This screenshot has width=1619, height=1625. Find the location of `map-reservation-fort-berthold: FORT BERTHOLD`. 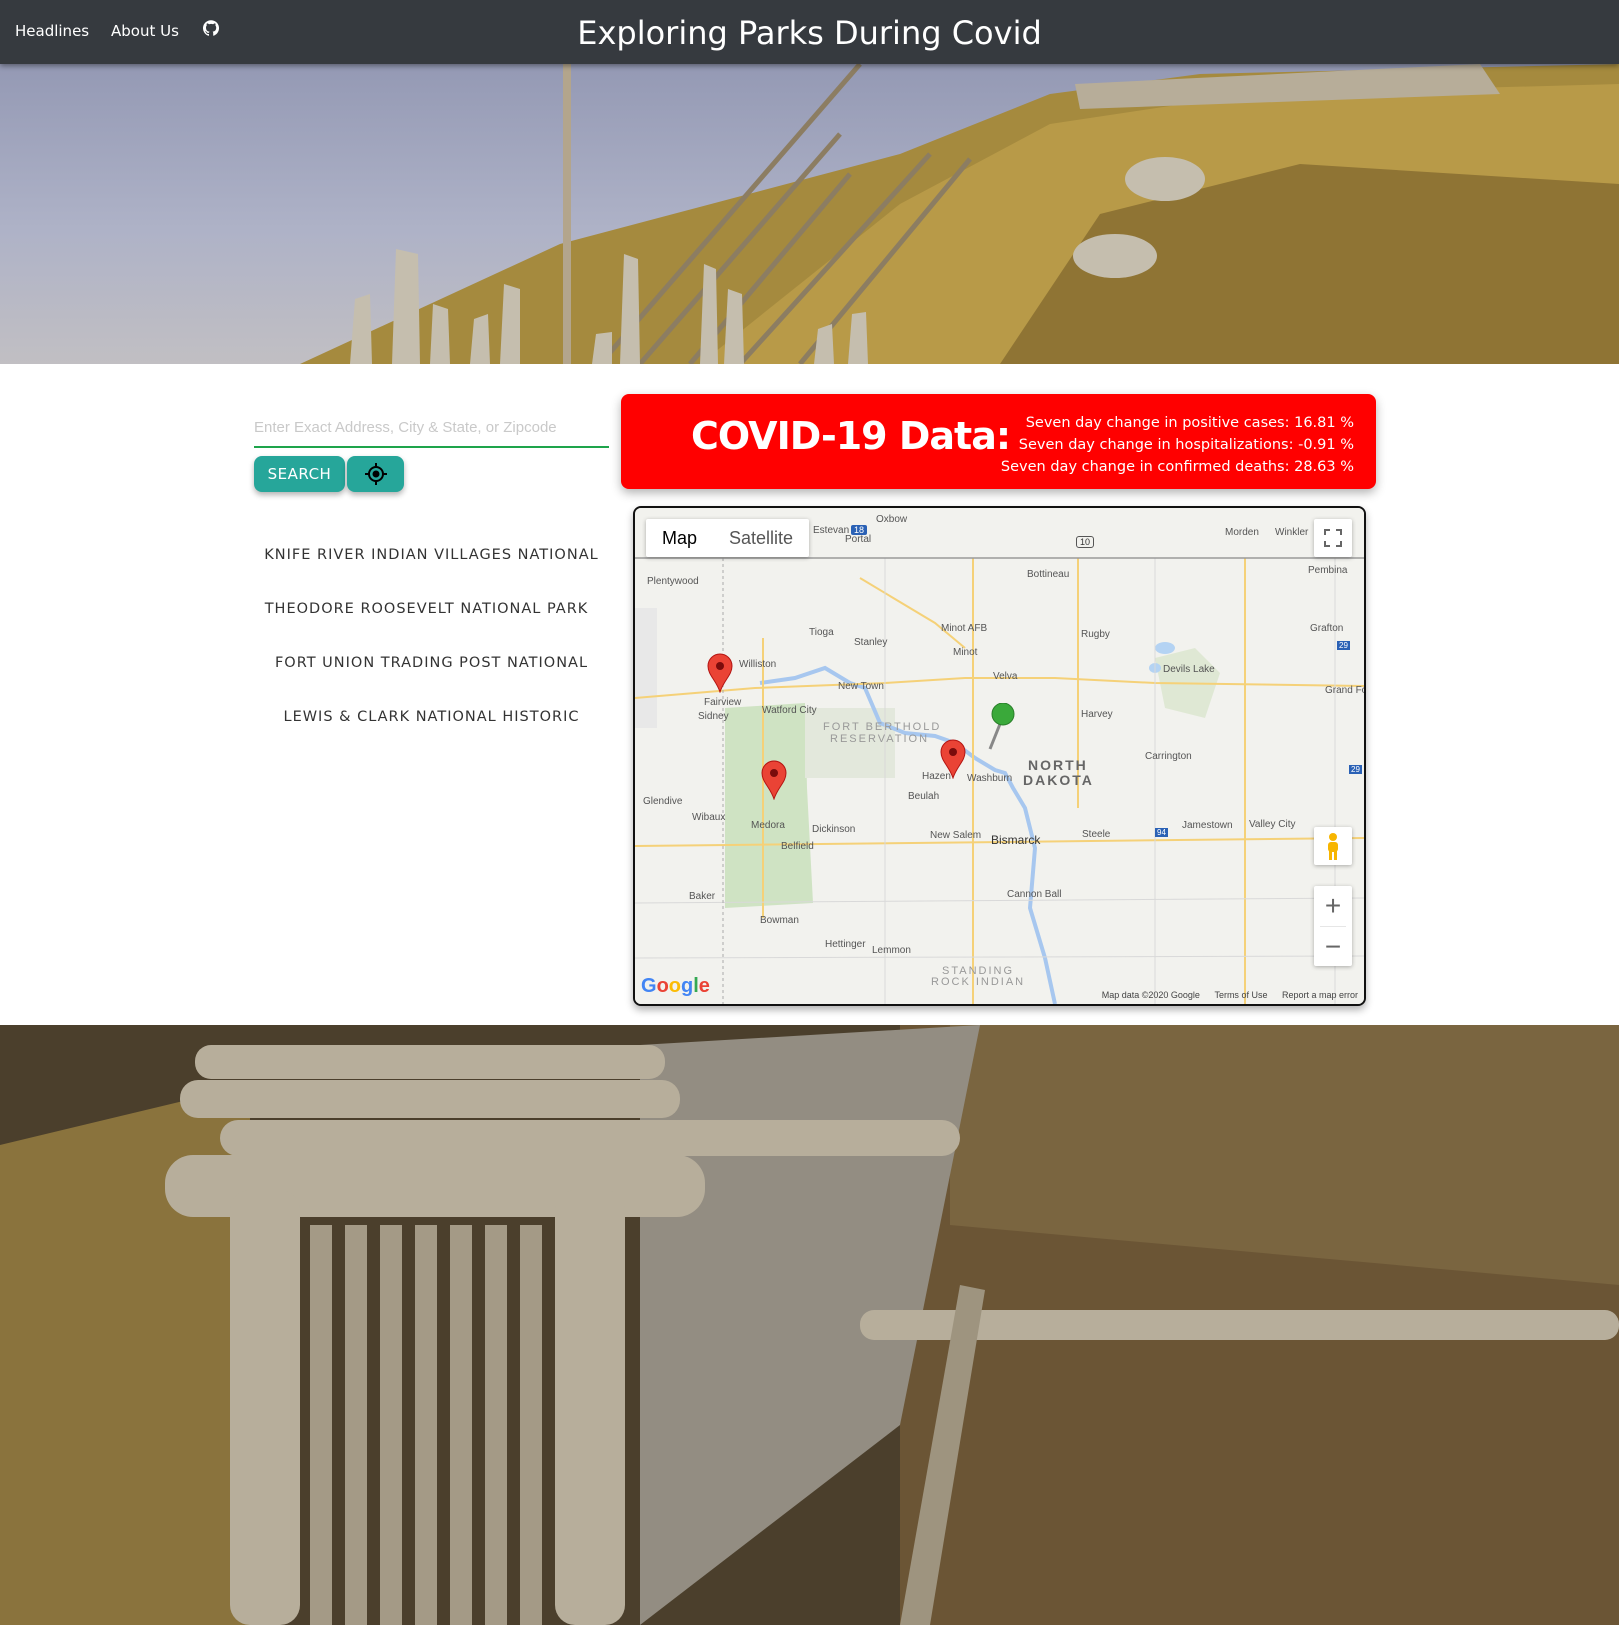

map-reservation-fort-berthold: FORT BERTHOLD is located at coordinates (882, 727).